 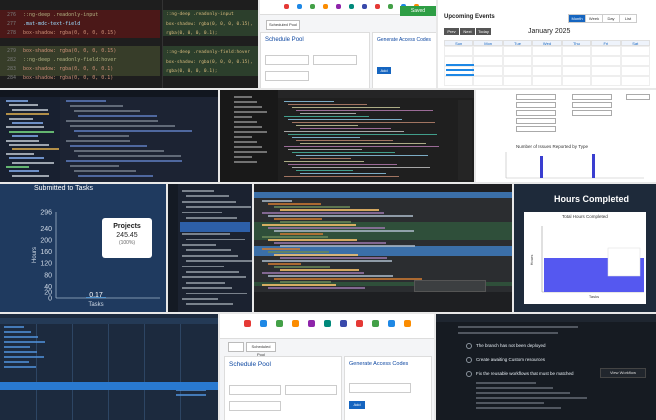 What do you see at coordinates (594, 18) in the screenshot?
I see `view-button-week: Week` at bounding box center [594, 18].